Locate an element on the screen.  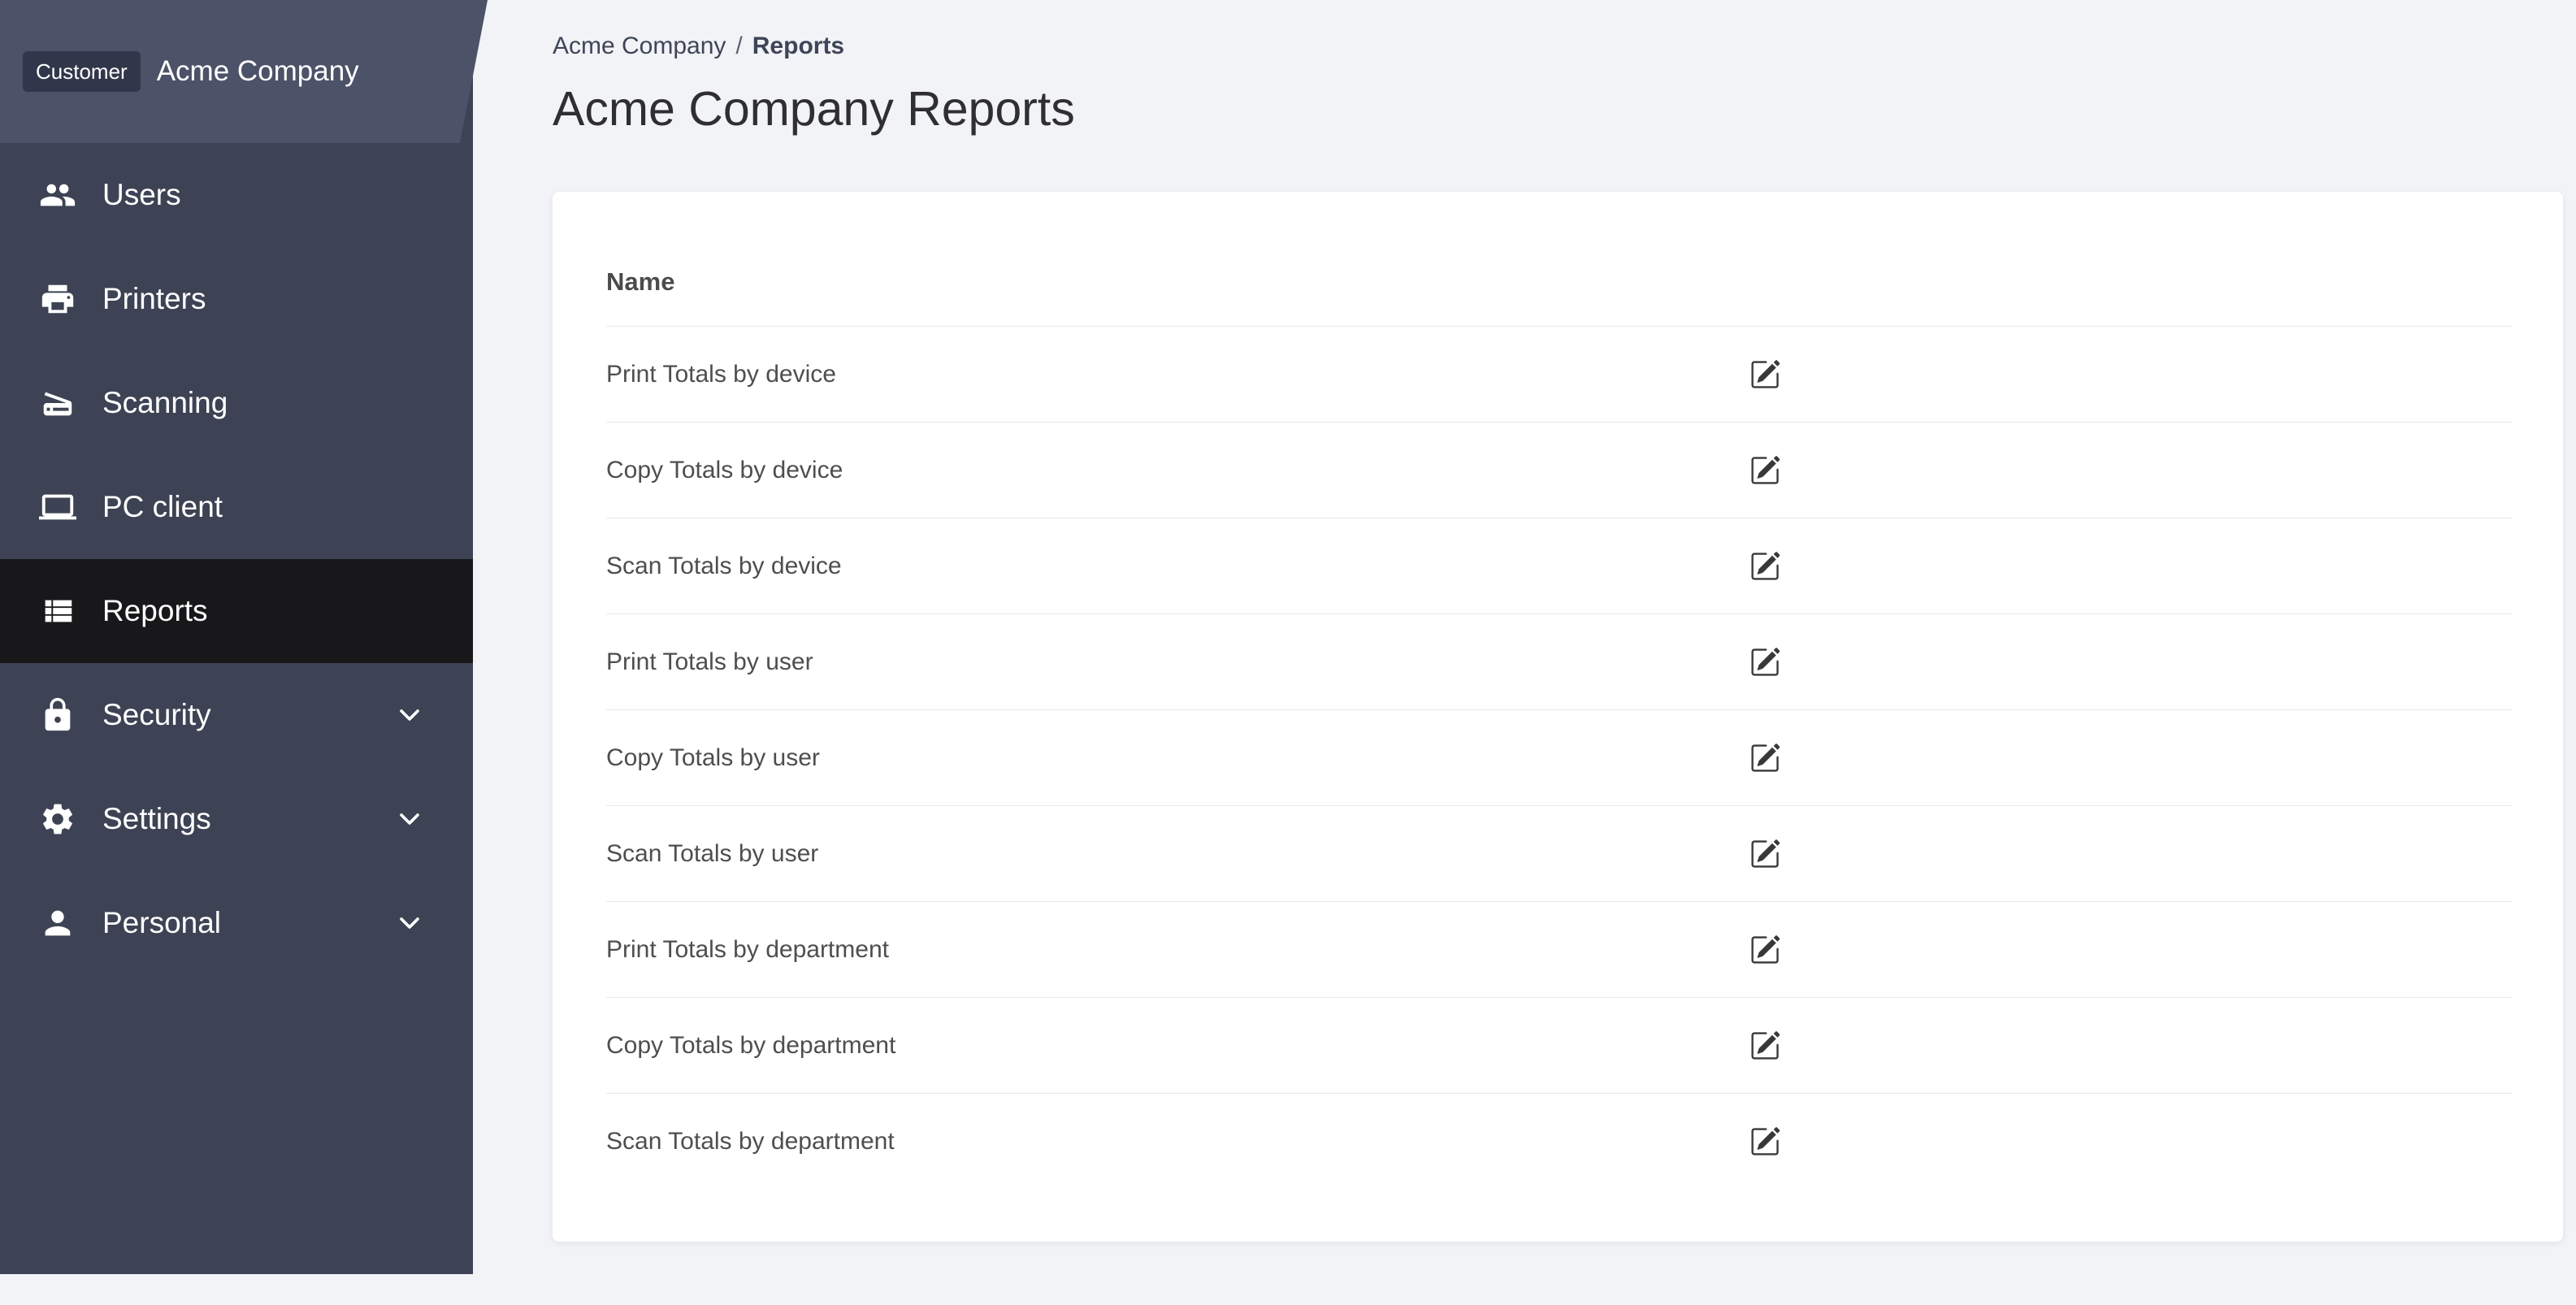
report-name: Print Totals by department is located at coordinates (747, 949).